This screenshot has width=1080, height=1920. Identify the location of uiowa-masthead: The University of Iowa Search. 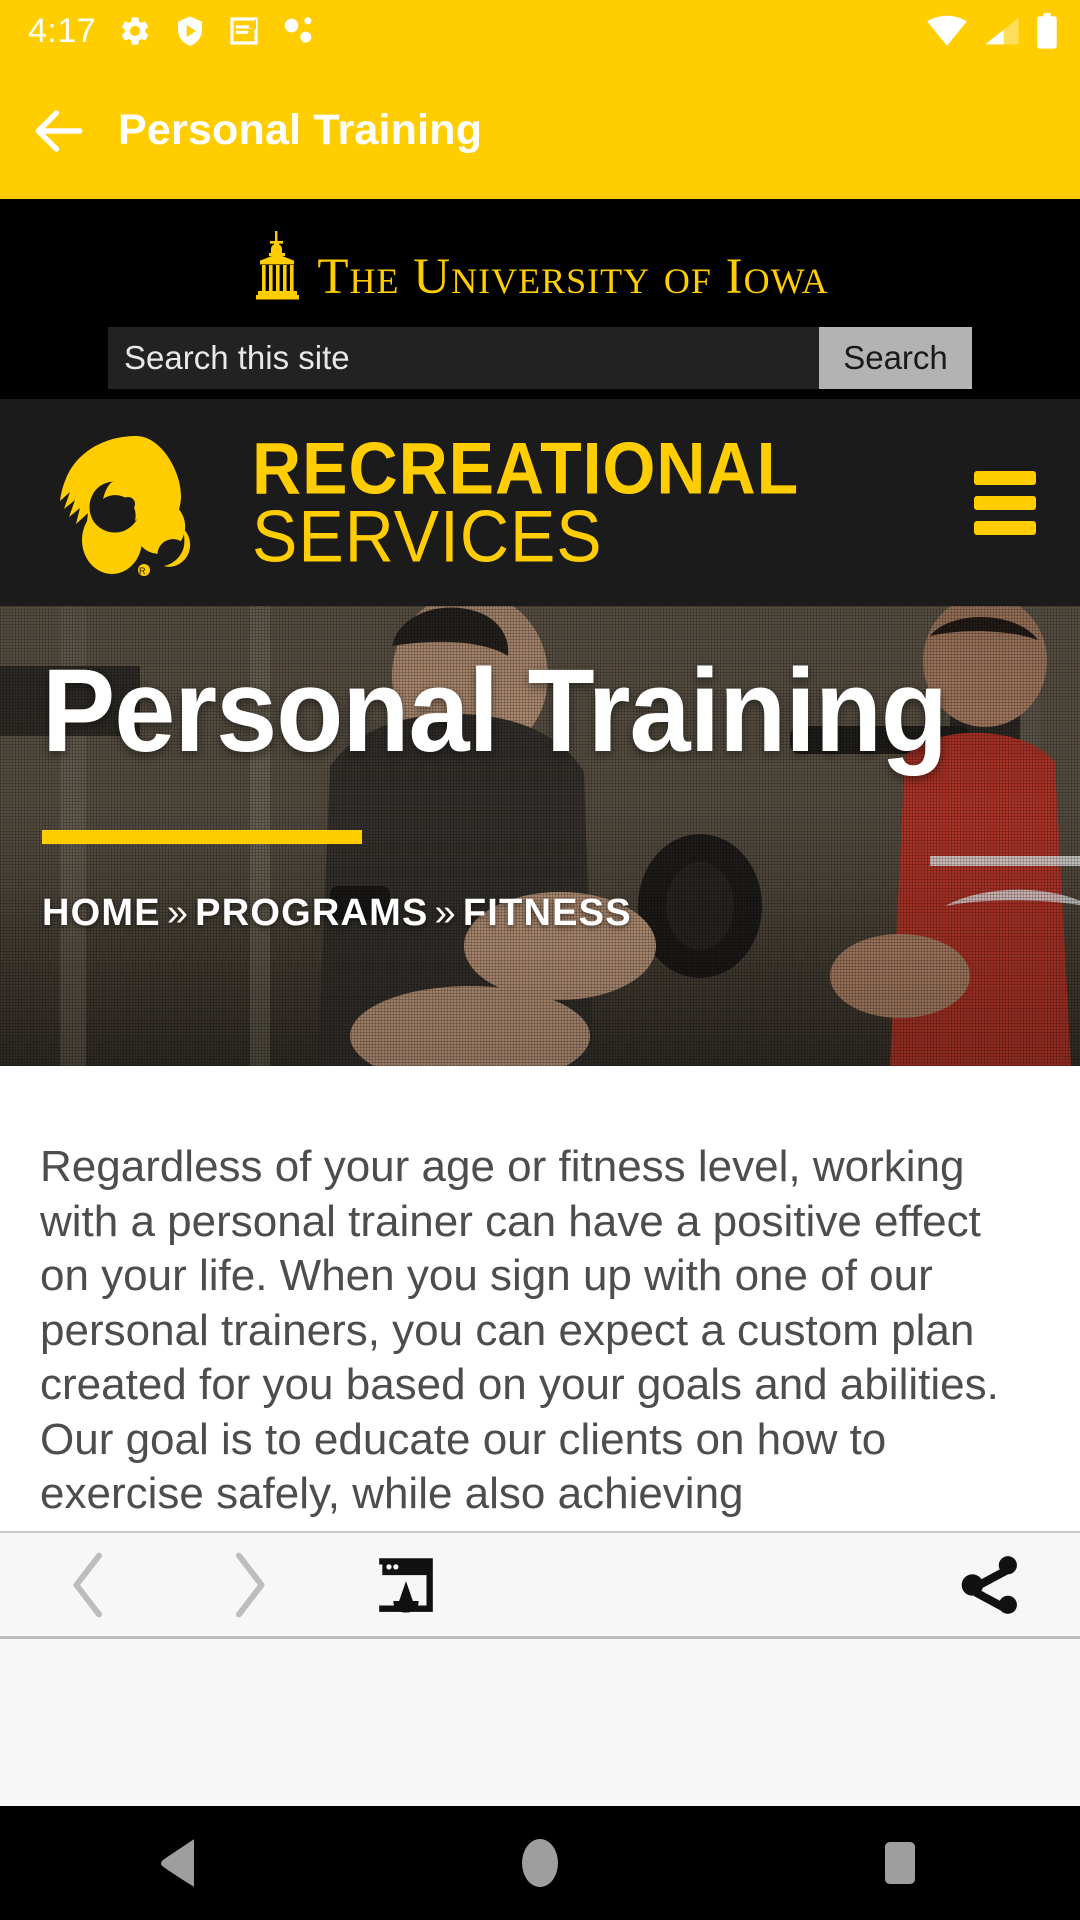
(540, 299).